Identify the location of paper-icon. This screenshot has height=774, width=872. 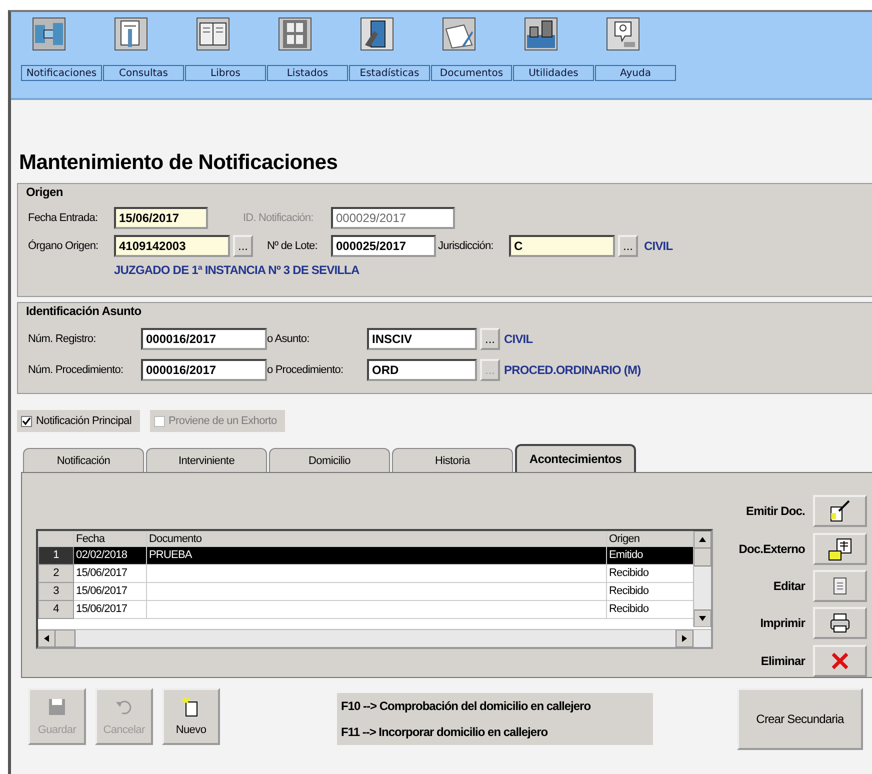
(459, 34).